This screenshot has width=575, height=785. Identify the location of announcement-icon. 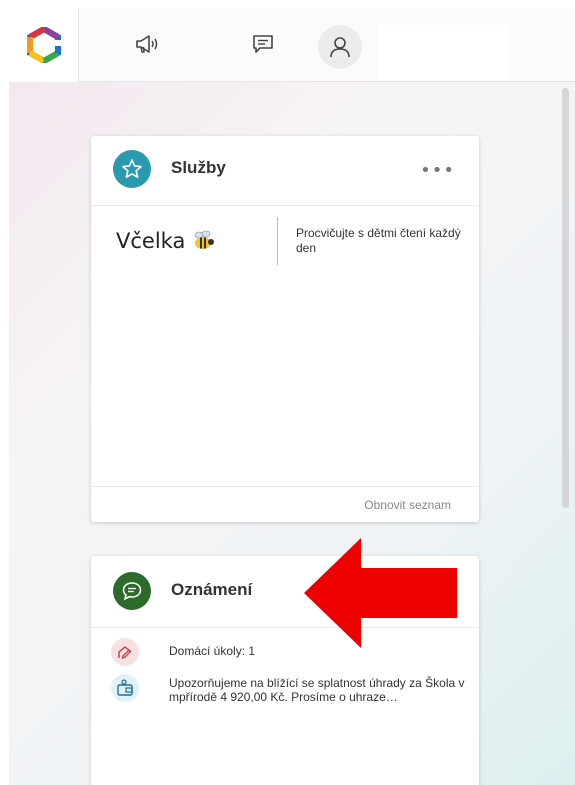
(147, 44).